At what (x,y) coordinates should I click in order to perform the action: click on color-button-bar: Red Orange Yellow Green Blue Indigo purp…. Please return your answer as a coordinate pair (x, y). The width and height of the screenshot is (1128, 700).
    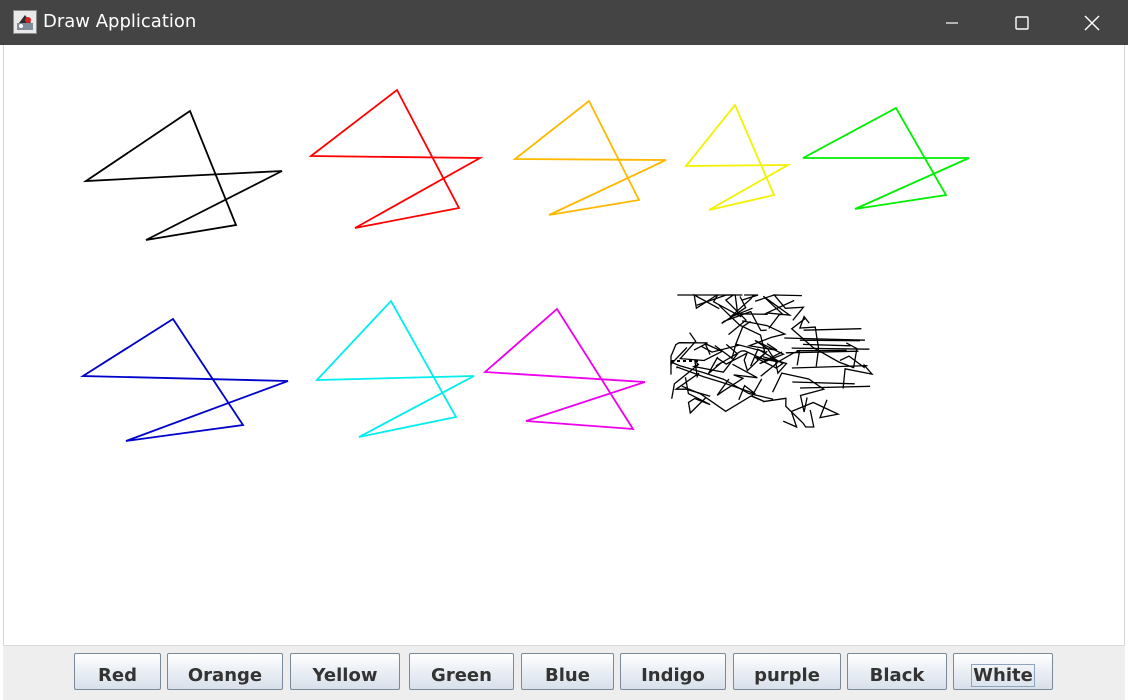
    Looking at the image, I should click on (564, 672).